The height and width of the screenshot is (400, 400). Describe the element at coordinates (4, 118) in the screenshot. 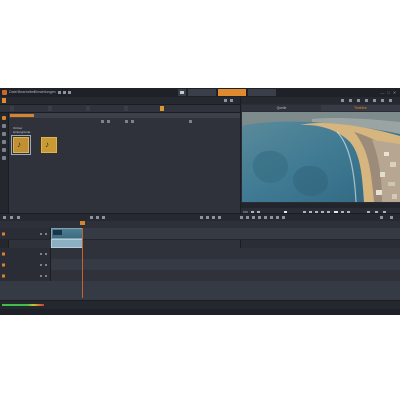

I see `media-icon` at that location.